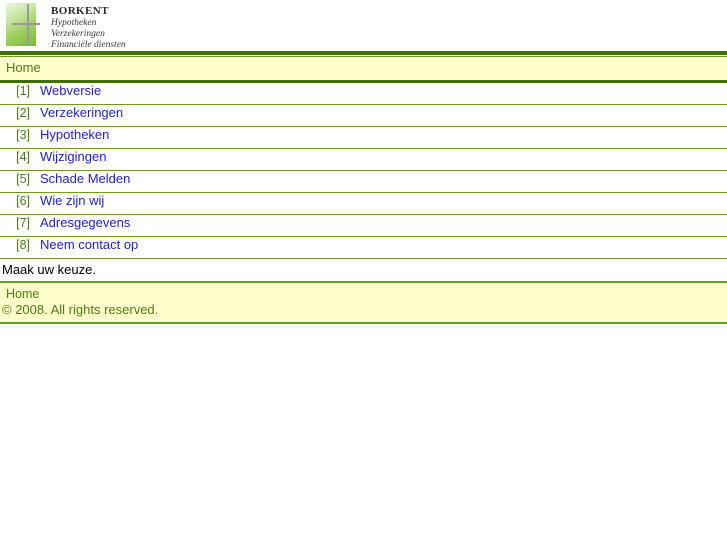 This screenshot has width=727, height=545. What do you see at coordinates (363, 182) in the screenshot?
I see `menu-item-schade-melden: [5] Schade Melden` at bounding box center [363, 182].